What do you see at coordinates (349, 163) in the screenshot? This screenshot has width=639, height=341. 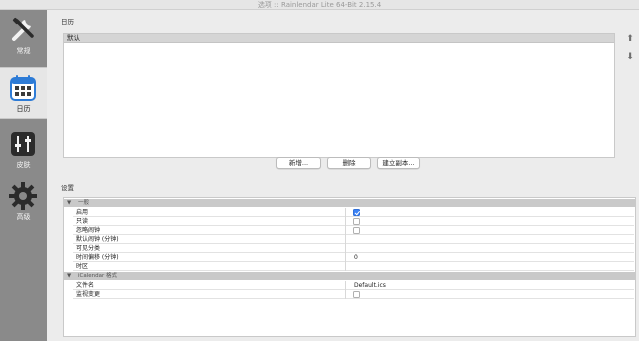 I see `delete-calendar-button: 删除` at bounding box center [349, 163].